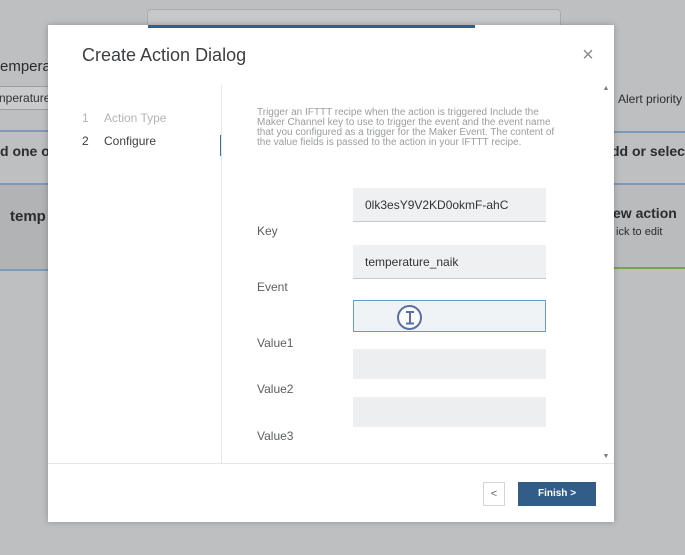 The width and height of the screenshot is (685, 555). Describe the element at coordinates (25, 228) in the screenshot. I see `background-trigger-card` at that location.